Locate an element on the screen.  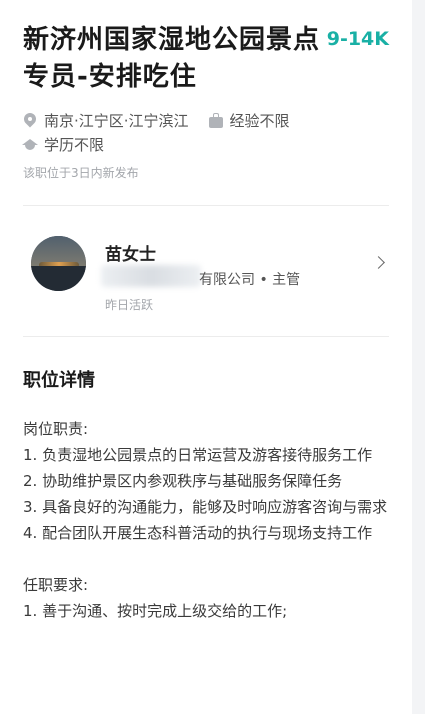
recruiter-name: 苗女士 is located at coordinates (130, 255).